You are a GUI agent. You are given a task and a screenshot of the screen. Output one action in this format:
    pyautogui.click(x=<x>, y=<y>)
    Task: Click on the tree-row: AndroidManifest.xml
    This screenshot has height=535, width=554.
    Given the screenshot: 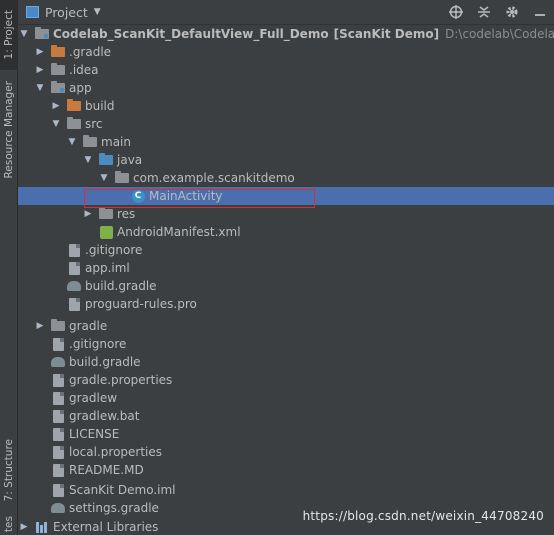 What is the action you would take?
    pyautogui.click(x=286, y=232)
    